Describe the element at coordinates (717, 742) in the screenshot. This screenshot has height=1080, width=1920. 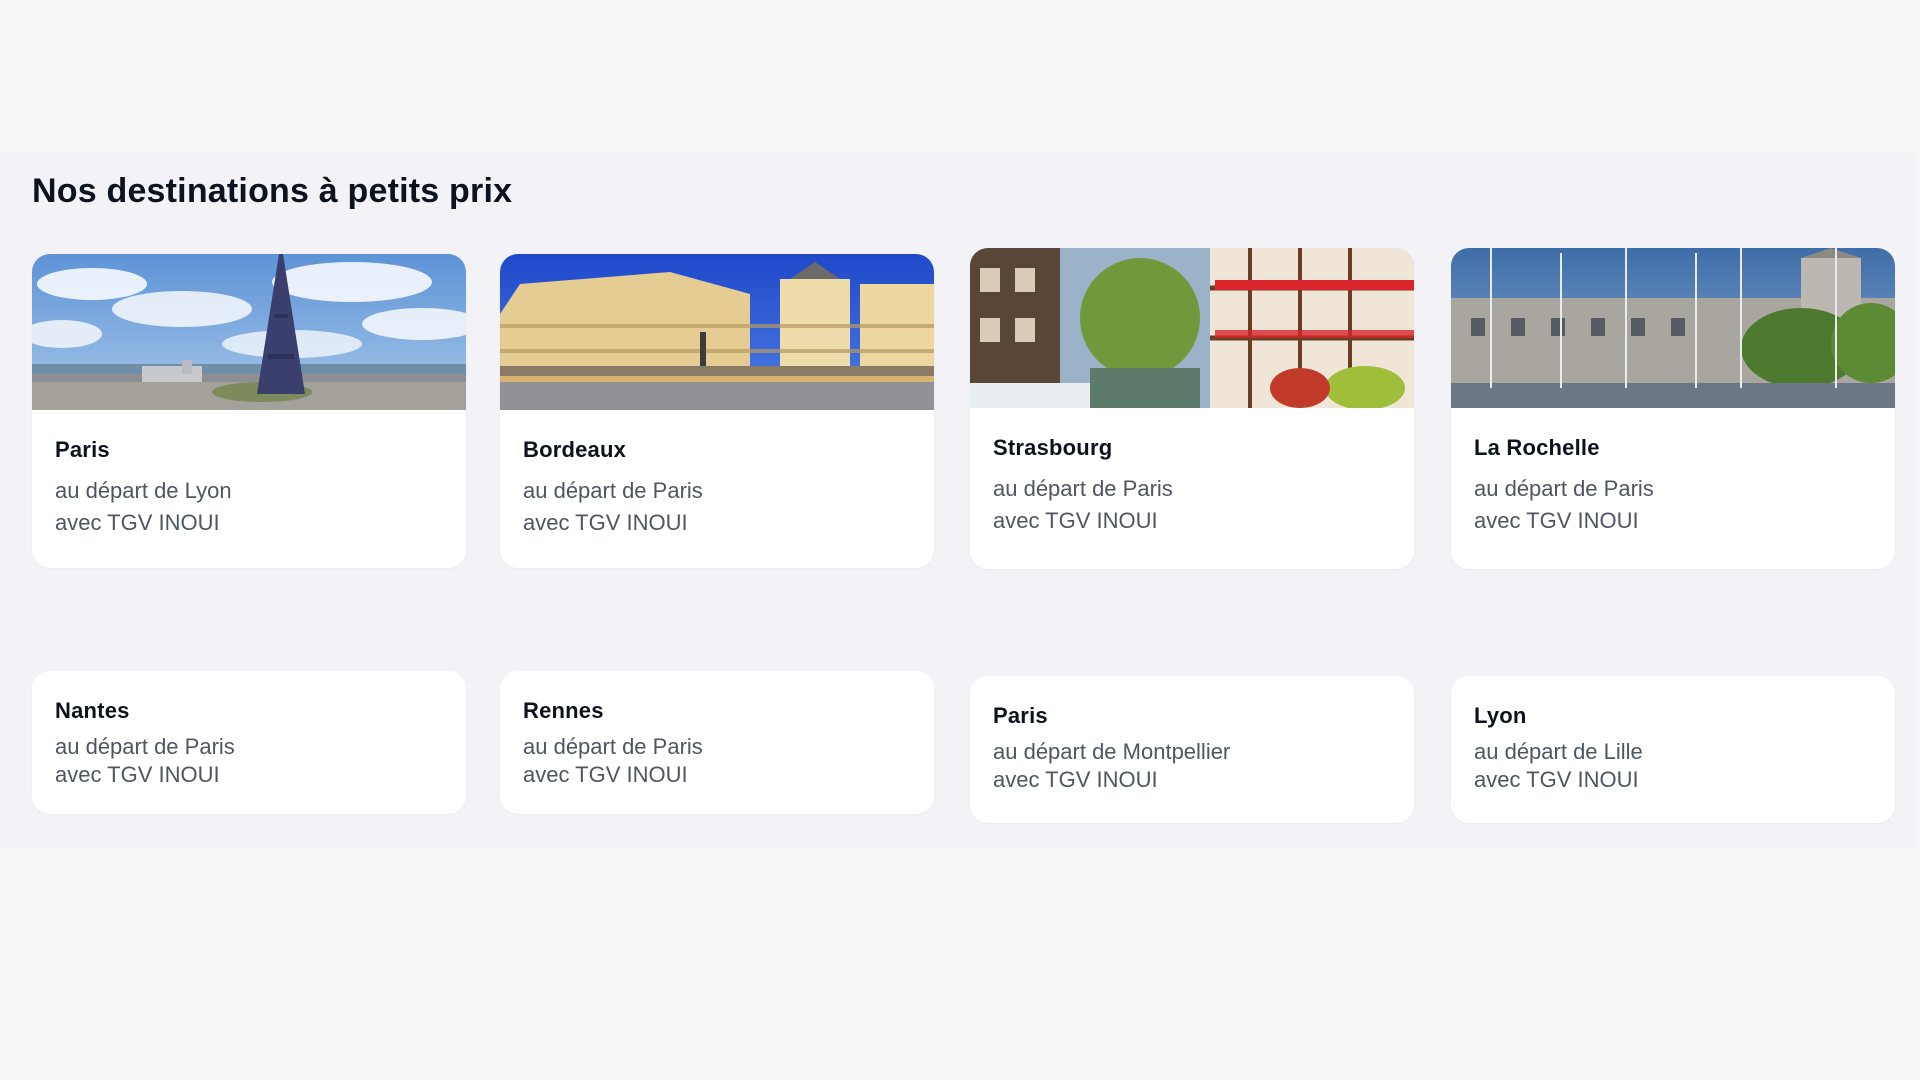
I see `destination-card-rennes-from-paris: Rennes au départ de Paris avec TGV INOUI` at that location.